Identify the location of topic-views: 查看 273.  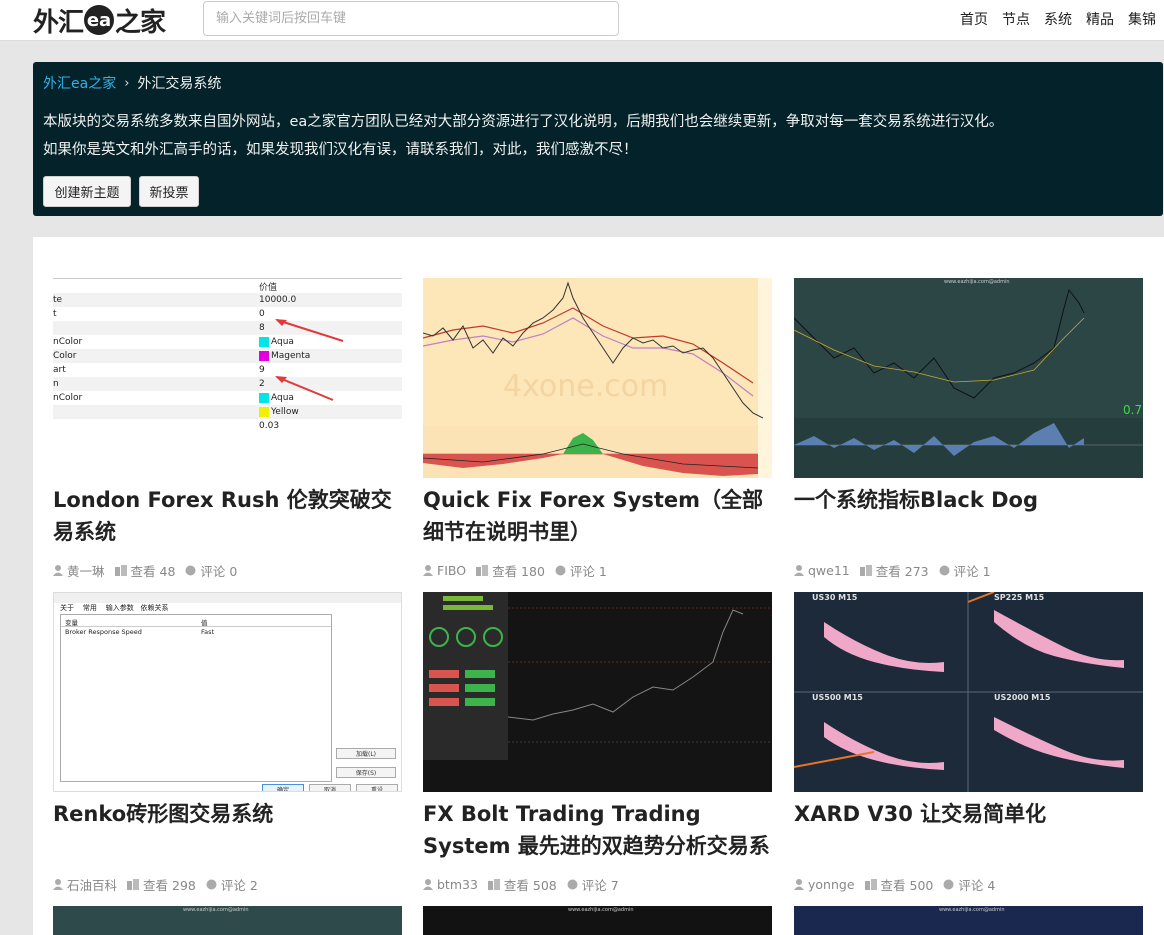
(902, 571).